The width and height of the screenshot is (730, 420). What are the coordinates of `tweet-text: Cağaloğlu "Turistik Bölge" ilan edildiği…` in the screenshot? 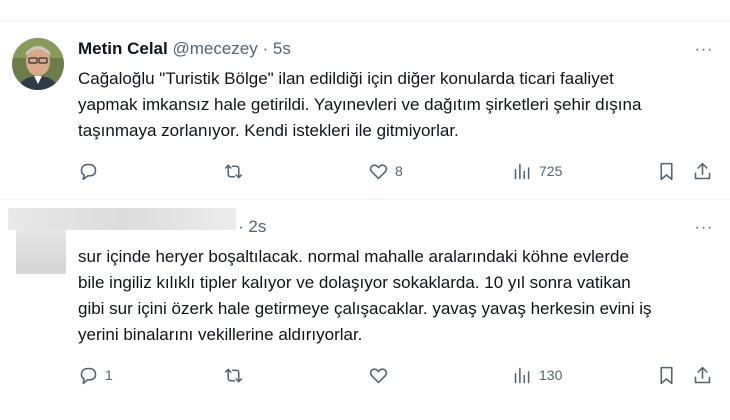 It's located at (360, 104).